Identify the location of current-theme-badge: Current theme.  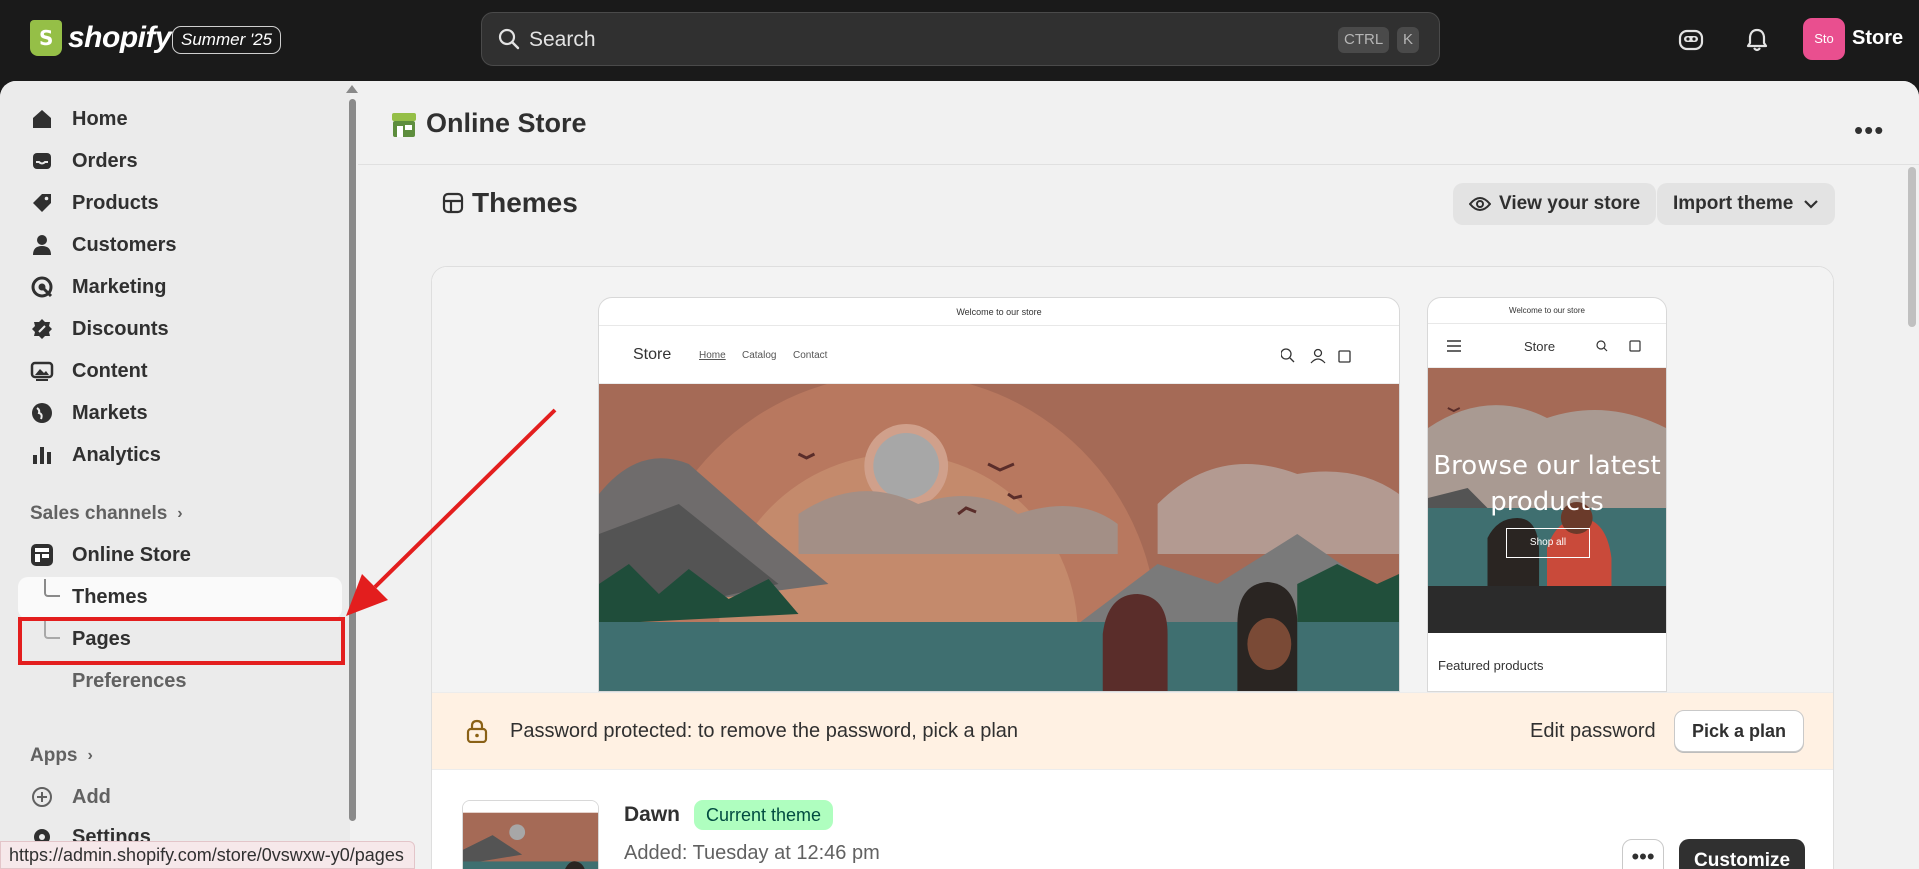
(764, 815).